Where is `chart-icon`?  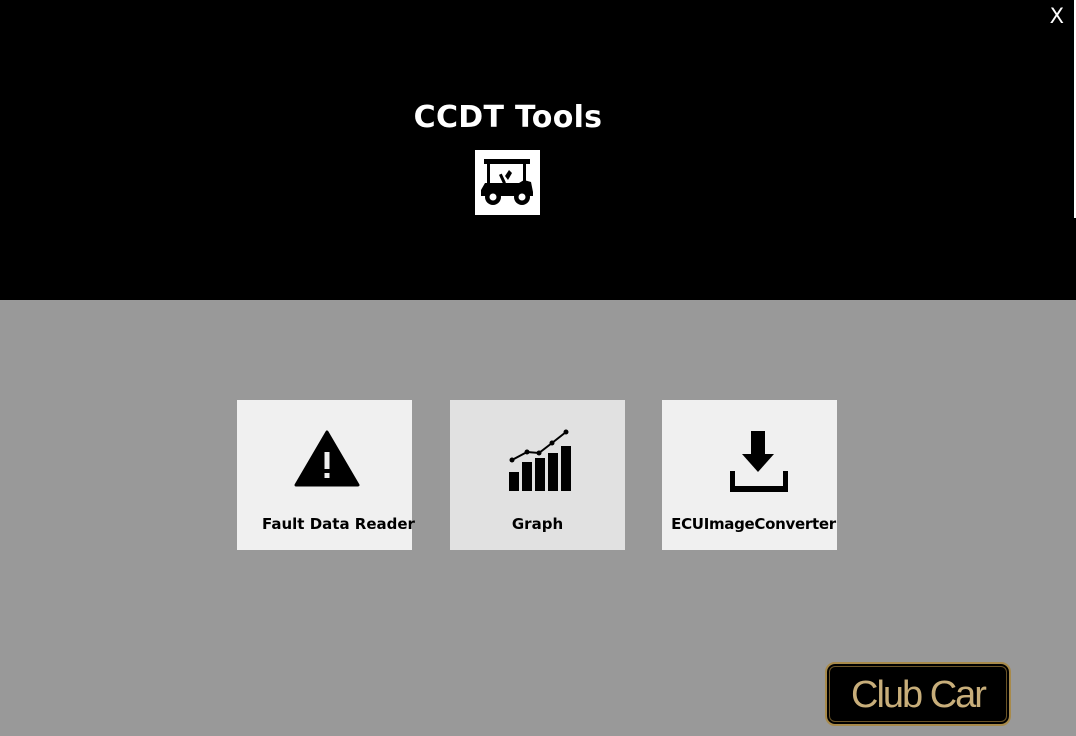 chart-icon is located at coordinates (537, 461).